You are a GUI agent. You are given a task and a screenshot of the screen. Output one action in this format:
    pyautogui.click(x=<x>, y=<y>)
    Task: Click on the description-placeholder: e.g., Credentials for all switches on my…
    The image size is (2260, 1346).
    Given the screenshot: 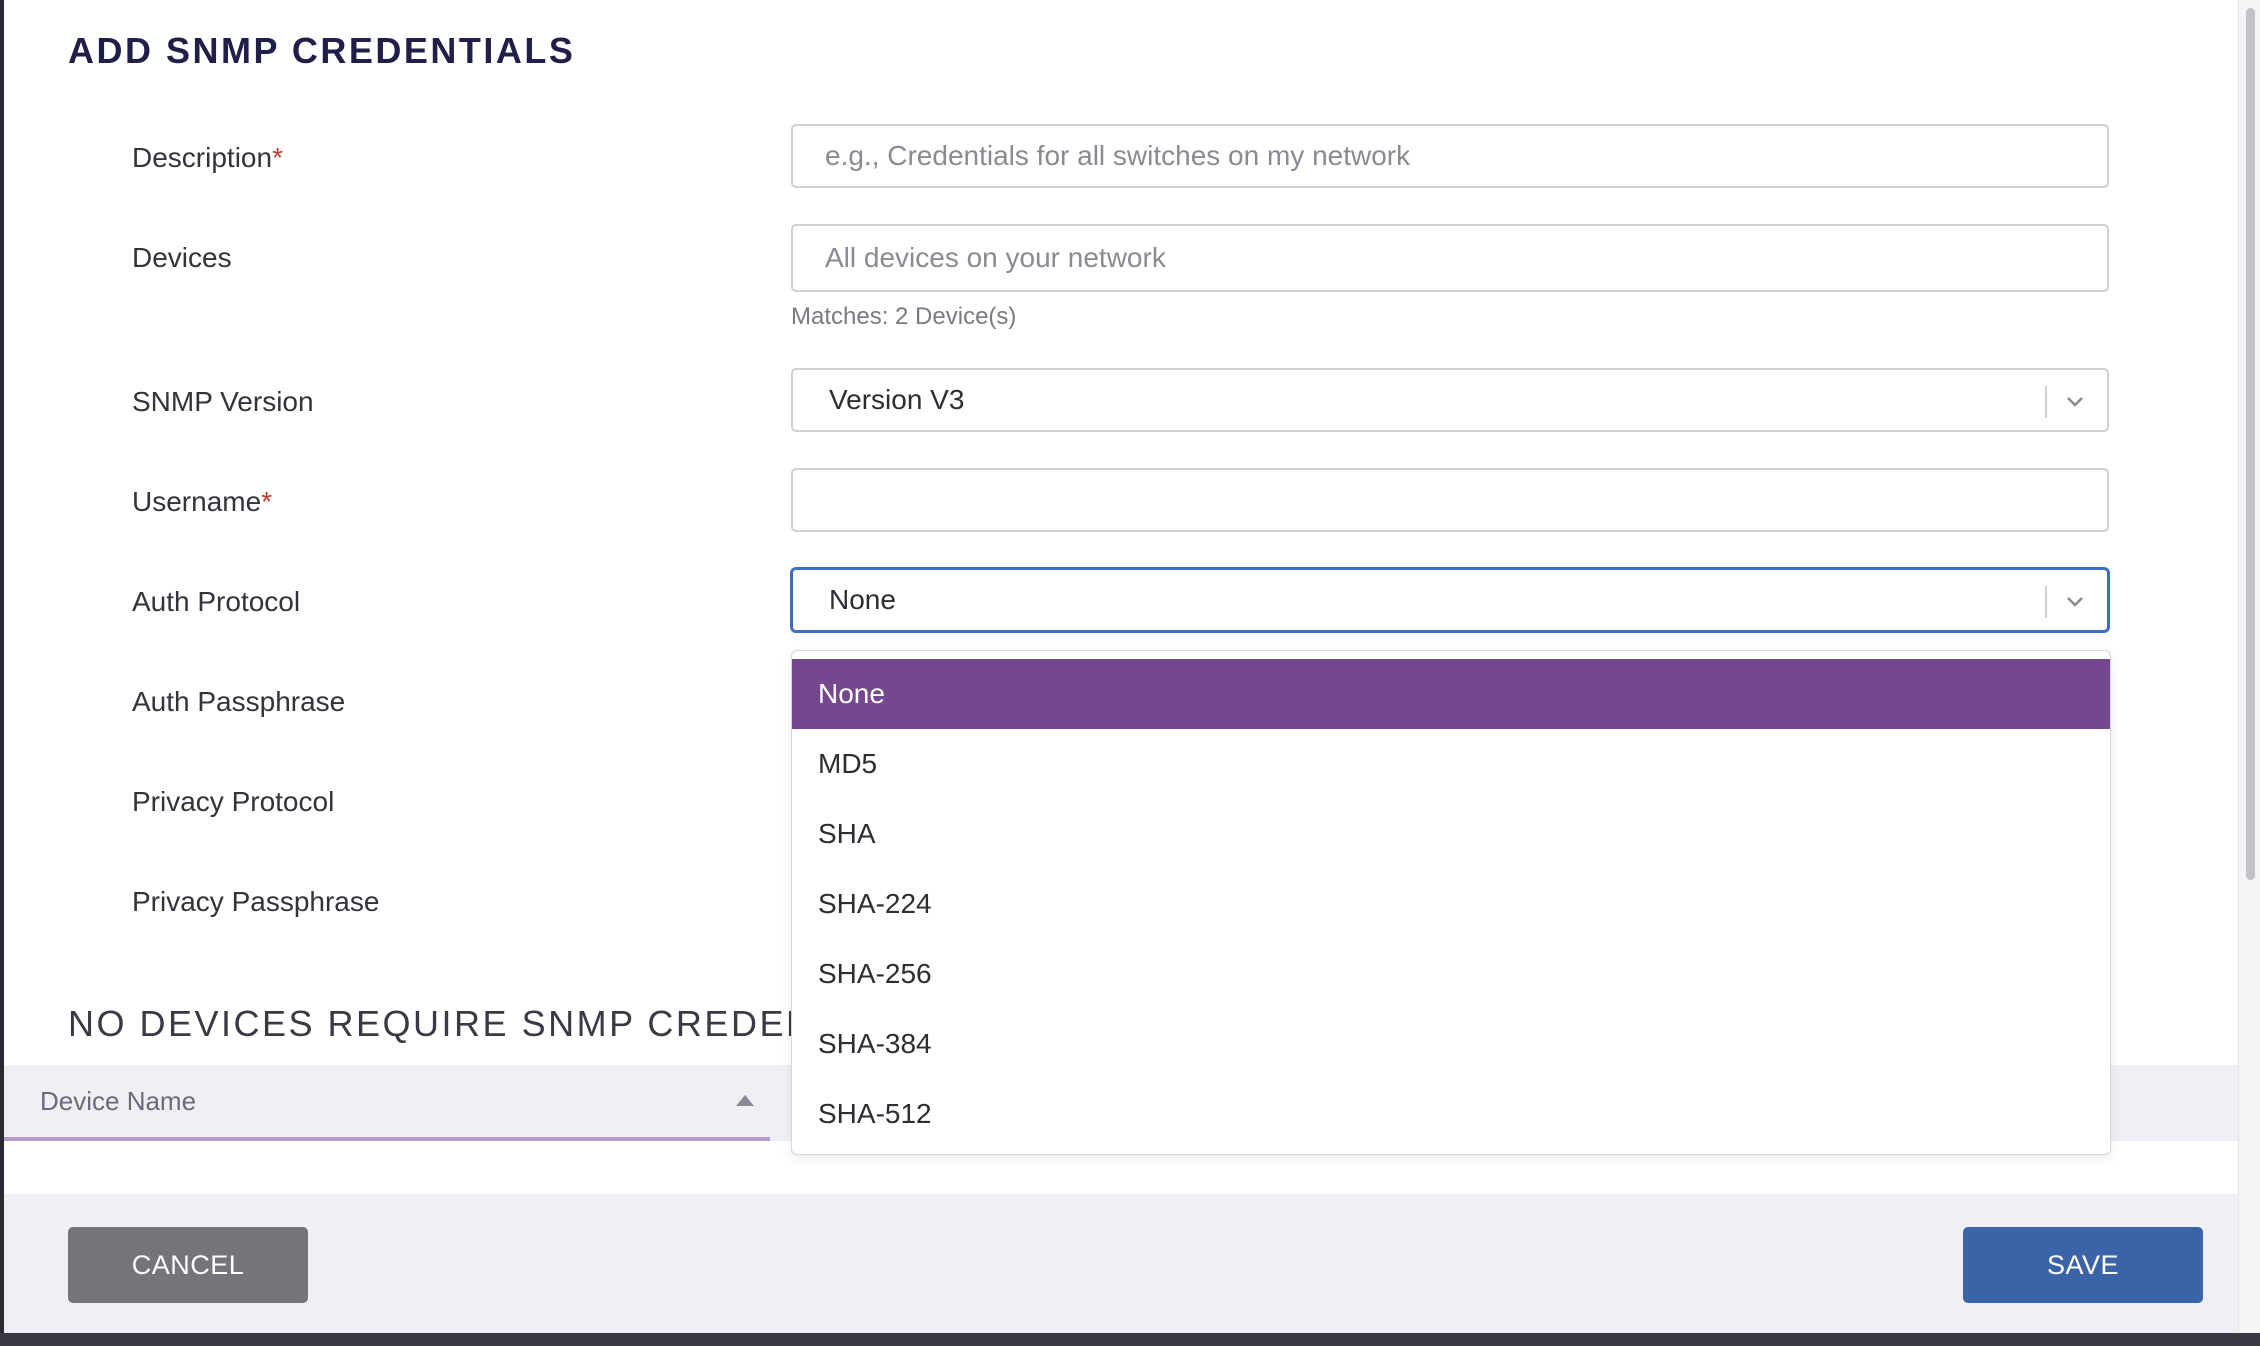 What is the action you would take?
    pyautogui.click(x=1118, y=155)
    